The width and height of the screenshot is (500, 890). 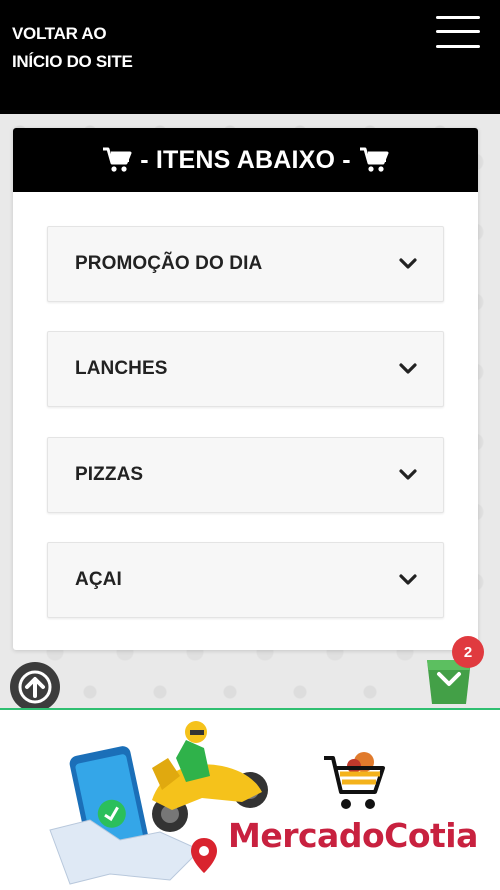 I want to click on back-to-site-link: VOLTAR AO INÍCIO DO SITE, so click(x=77, y=48).